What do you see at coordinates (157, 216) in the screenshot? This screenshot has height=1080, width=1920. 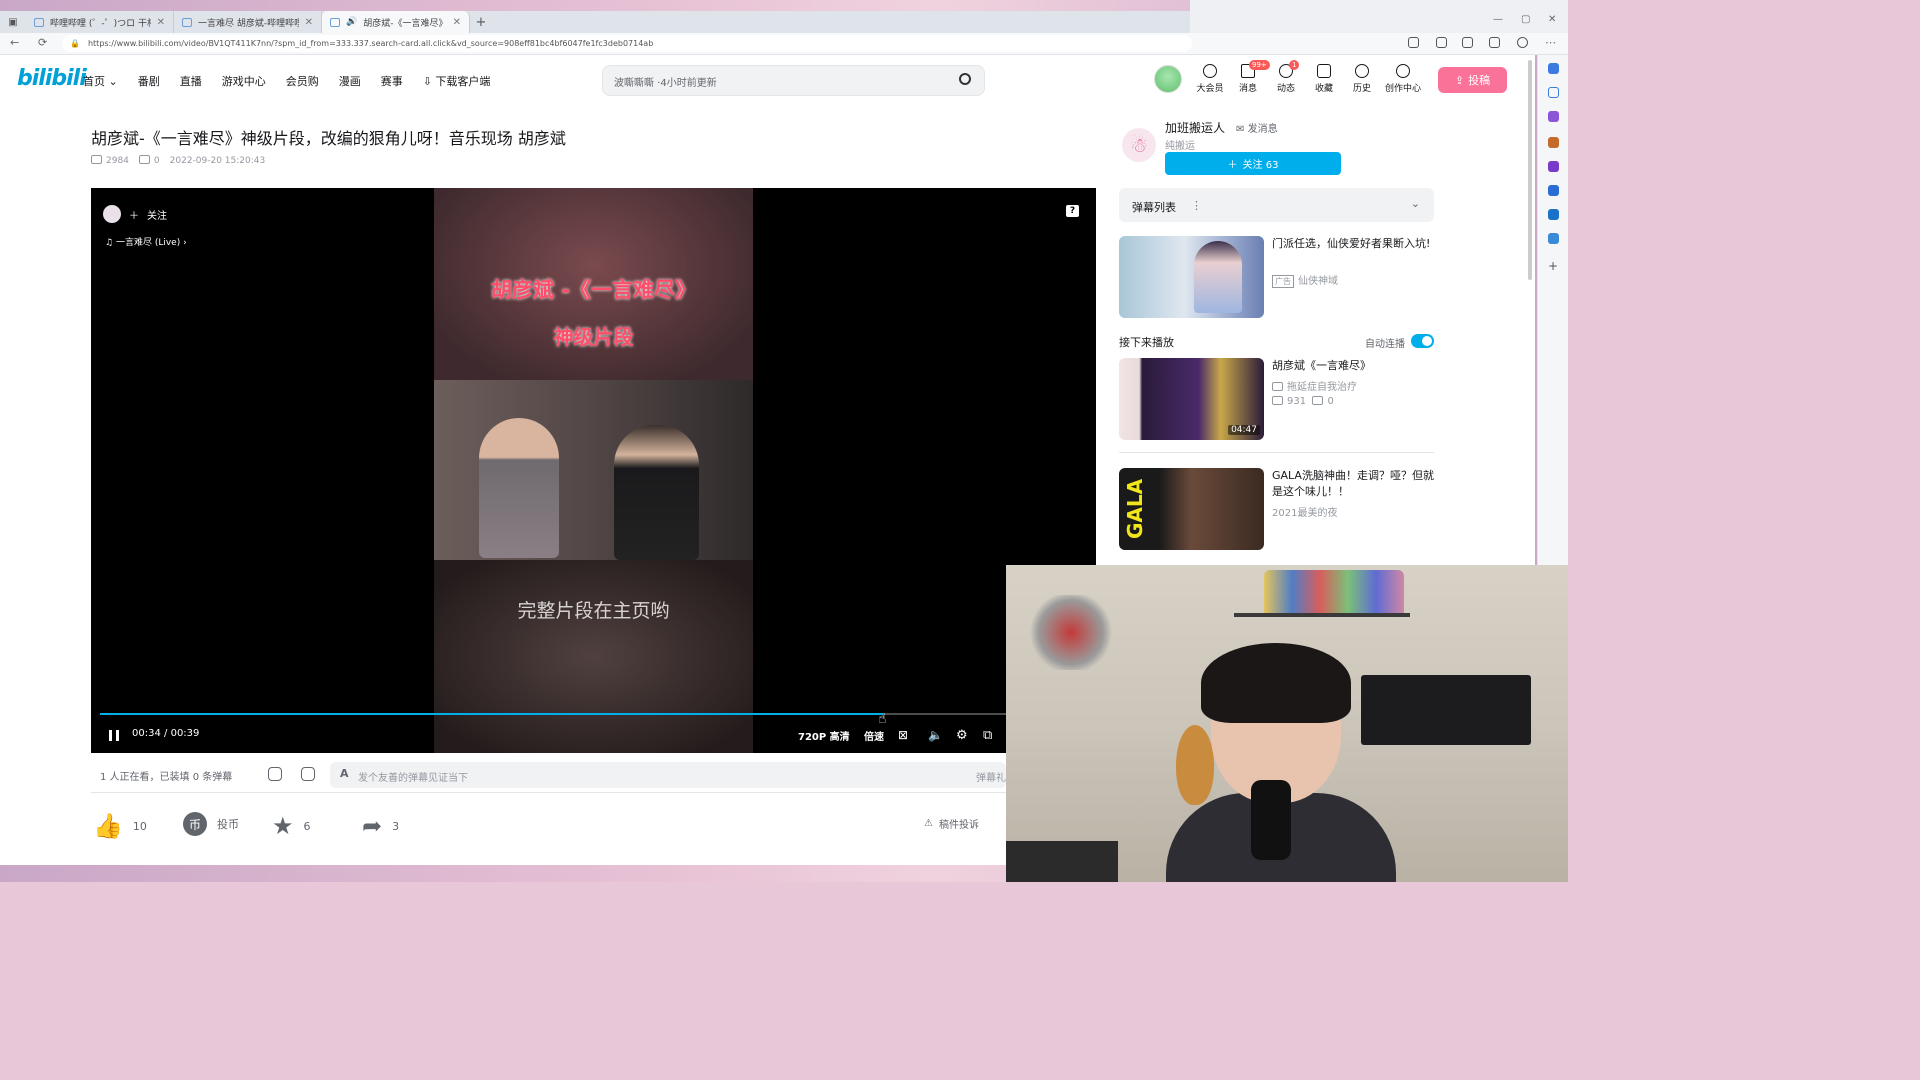 I see `follow-label: 关注` at bounding box center [157, 216].